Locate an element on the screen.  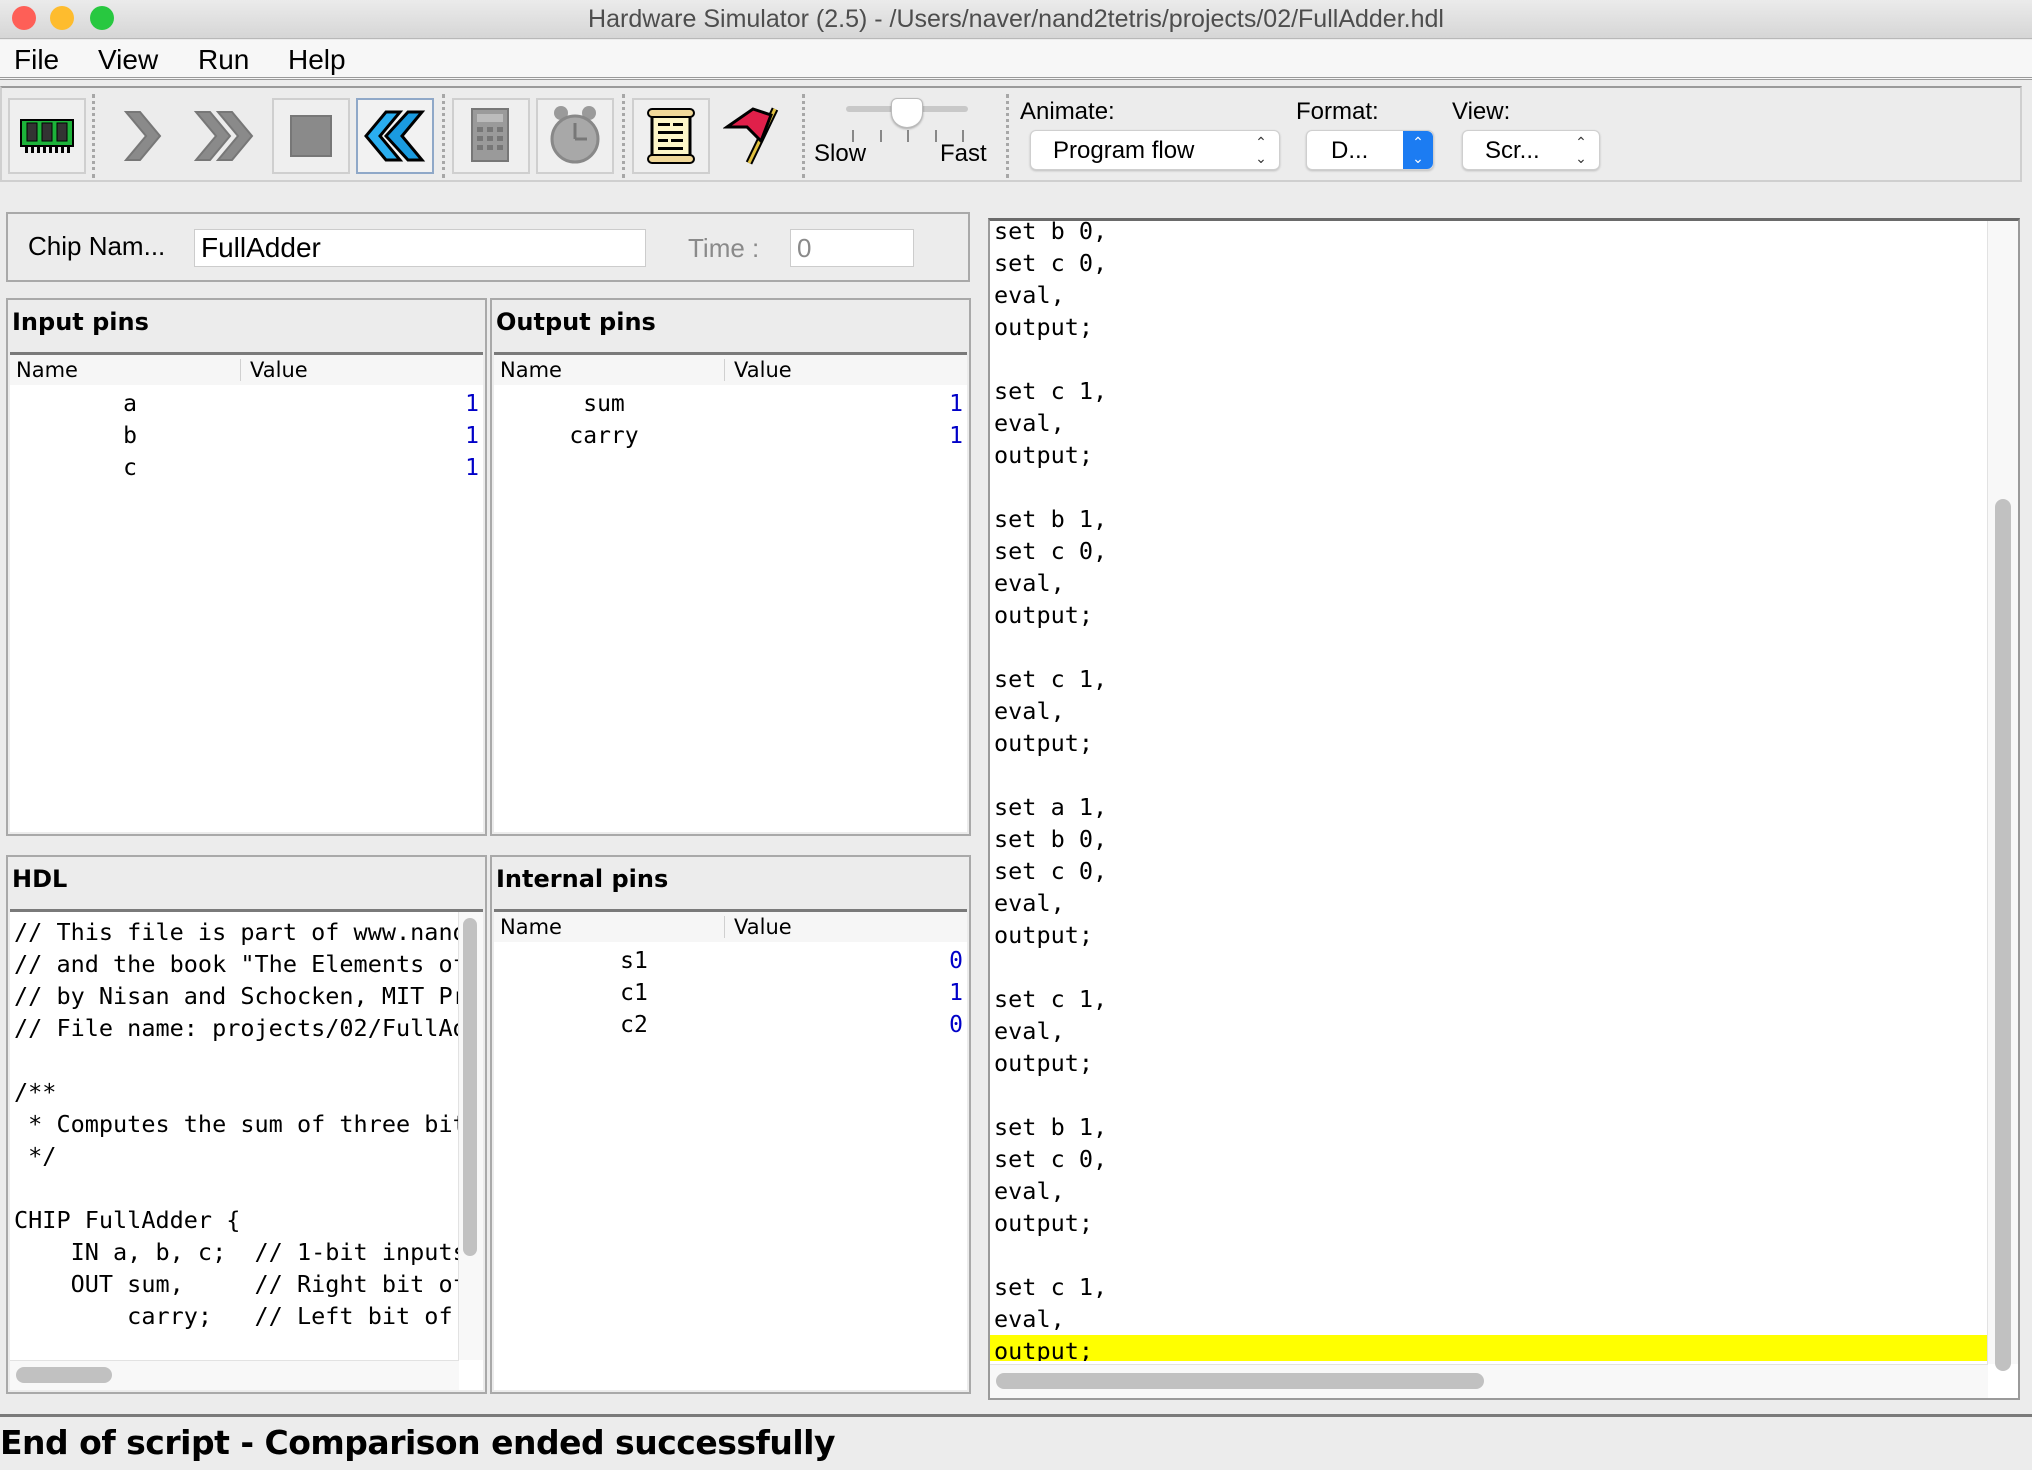
load-script-button is located at coordinates (671, 136).